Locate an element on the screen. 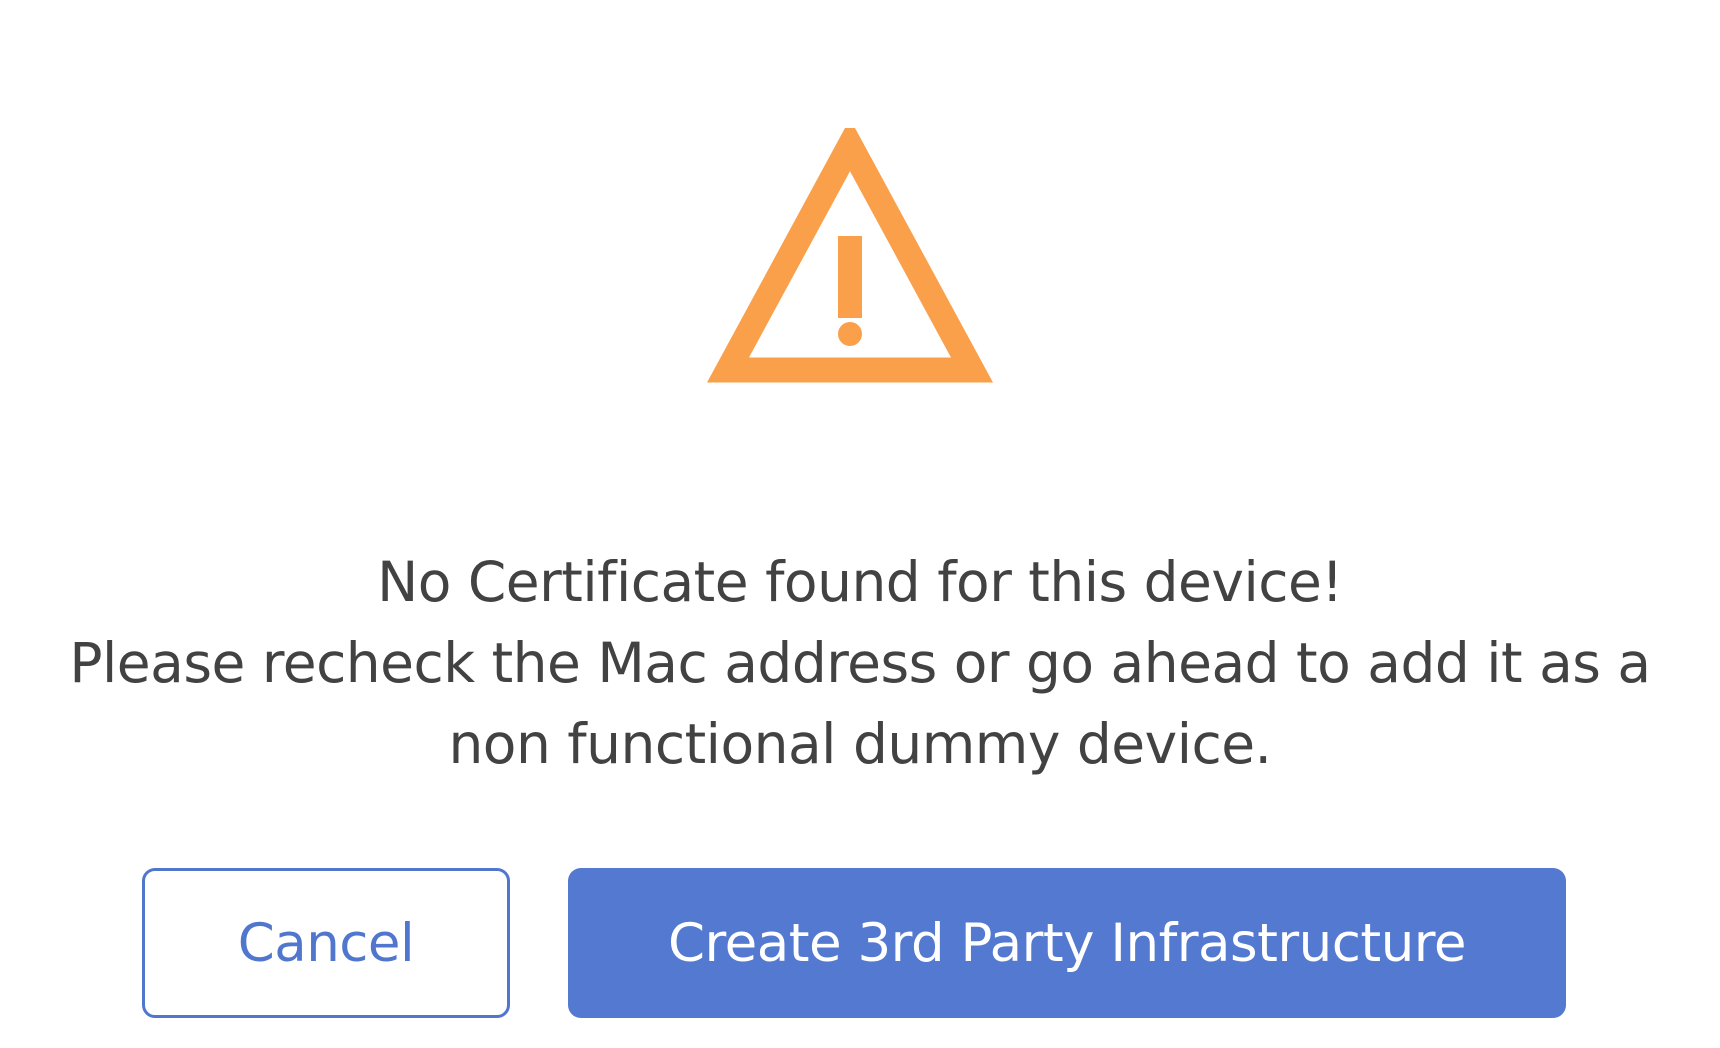 The height and width of the screenshot is (1048, 1720). message-title: No Certificate found for this device! is located at coordinates (860, 582).